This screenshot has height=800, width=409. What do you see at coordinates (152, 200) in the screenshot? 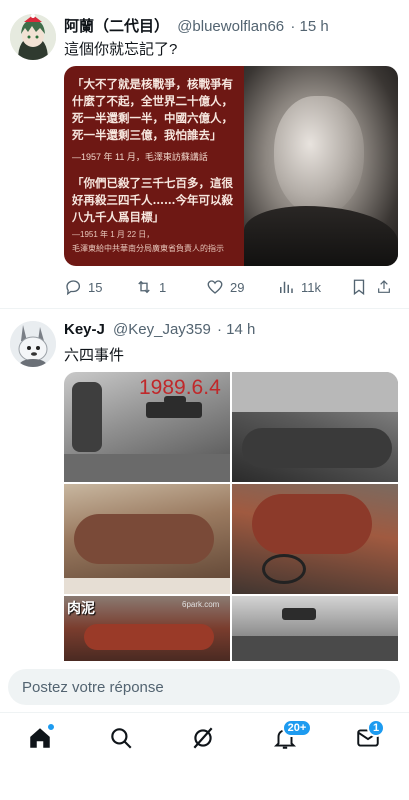
I see `quote-text-2: 「你們已殺了三千七百多，這很好再殺三四千人……今年可以殺八九千人爲目標」` at bounding box center [152, 200].